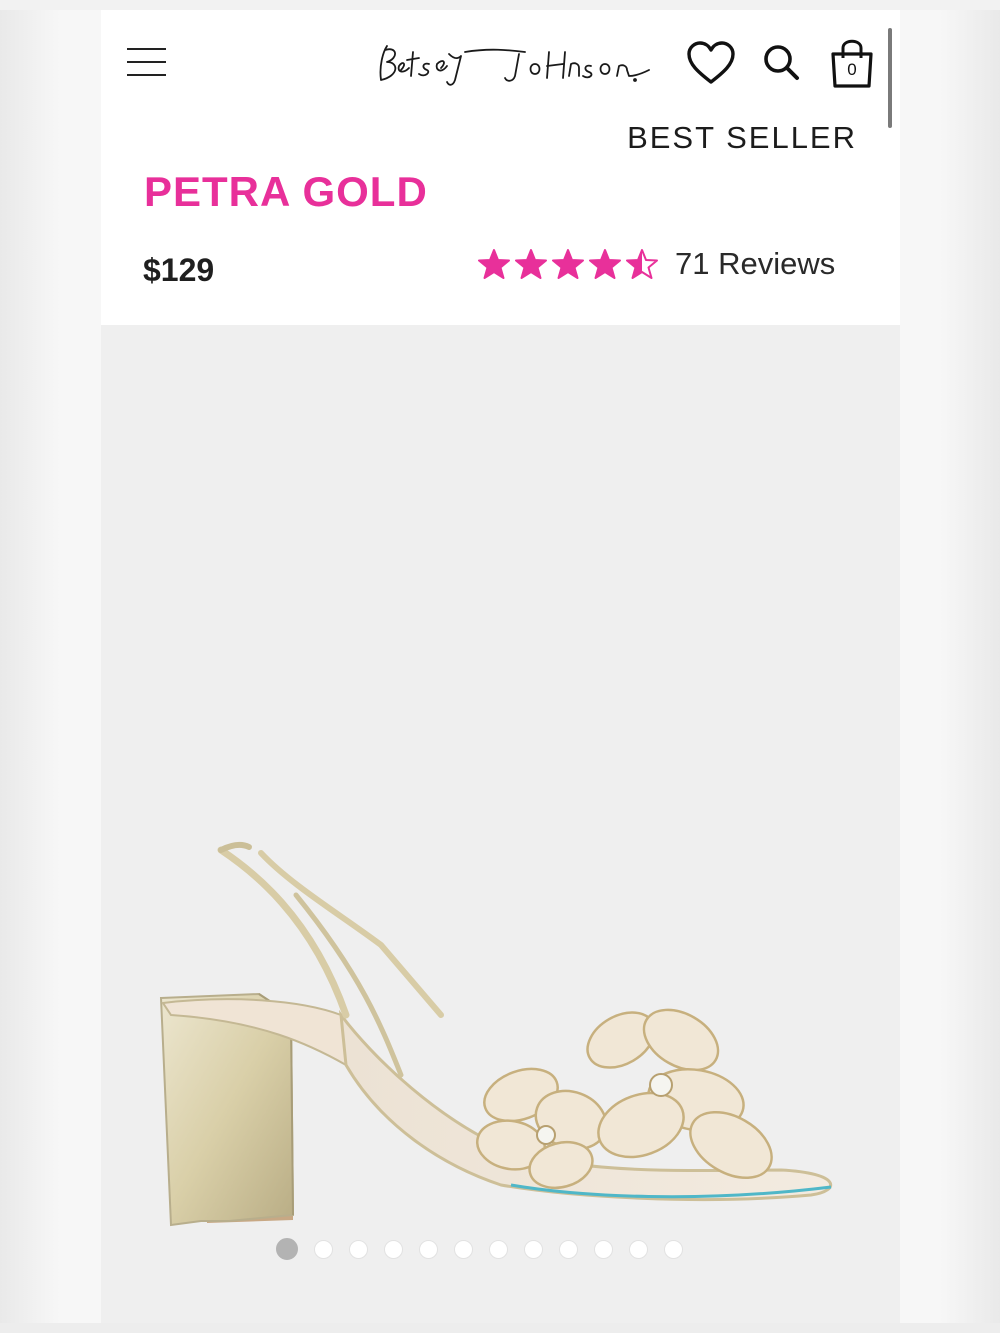 This screenshot has width=1000, height=1333. I want to click on reviews-link: 71 Reviews, so click(755, 264).